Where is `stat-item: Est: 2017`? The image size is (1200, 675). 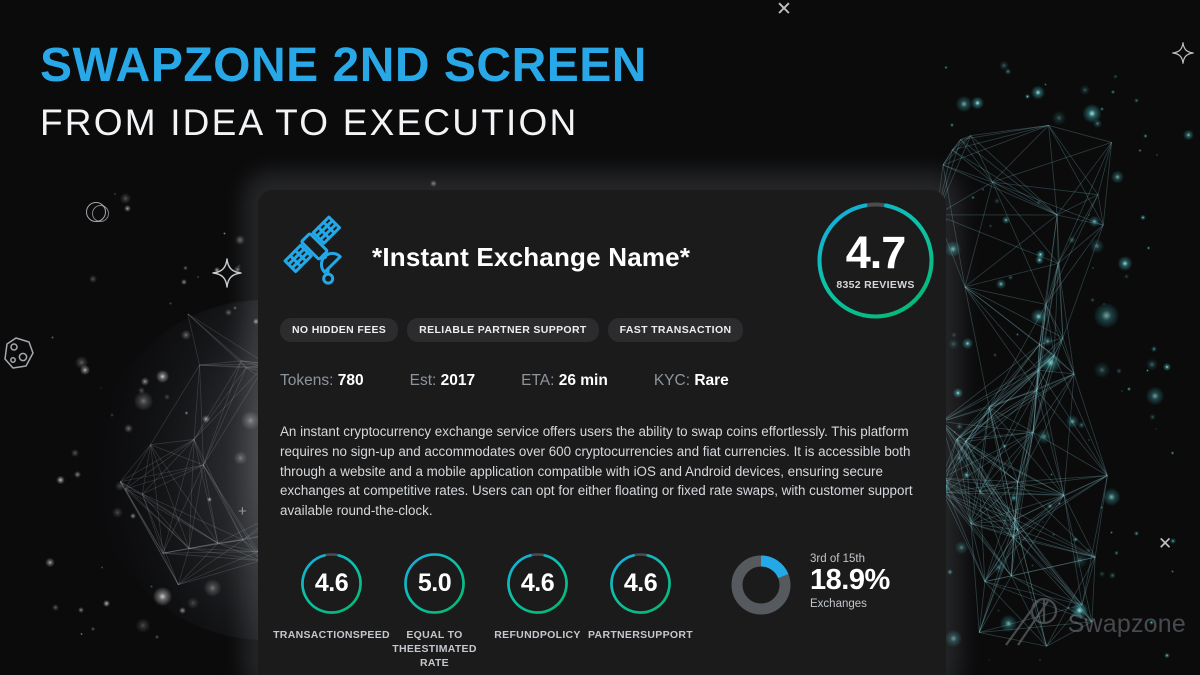 stat-item: Est: 2017 is located at coordinates (443, 381).